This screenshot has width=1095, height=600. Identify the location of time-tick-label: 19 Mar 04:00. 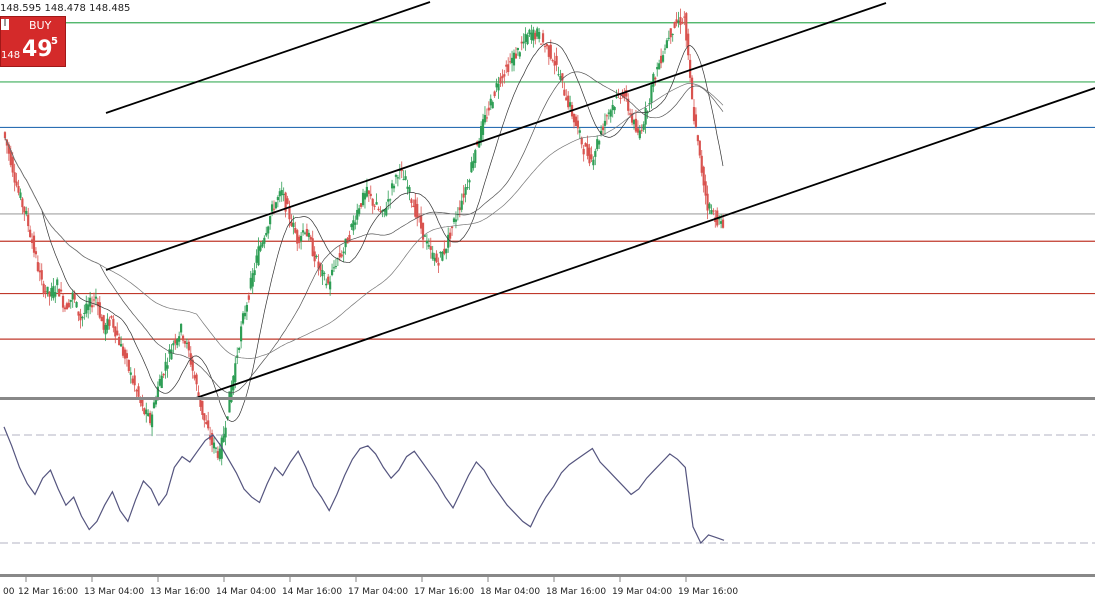
(642, 592).